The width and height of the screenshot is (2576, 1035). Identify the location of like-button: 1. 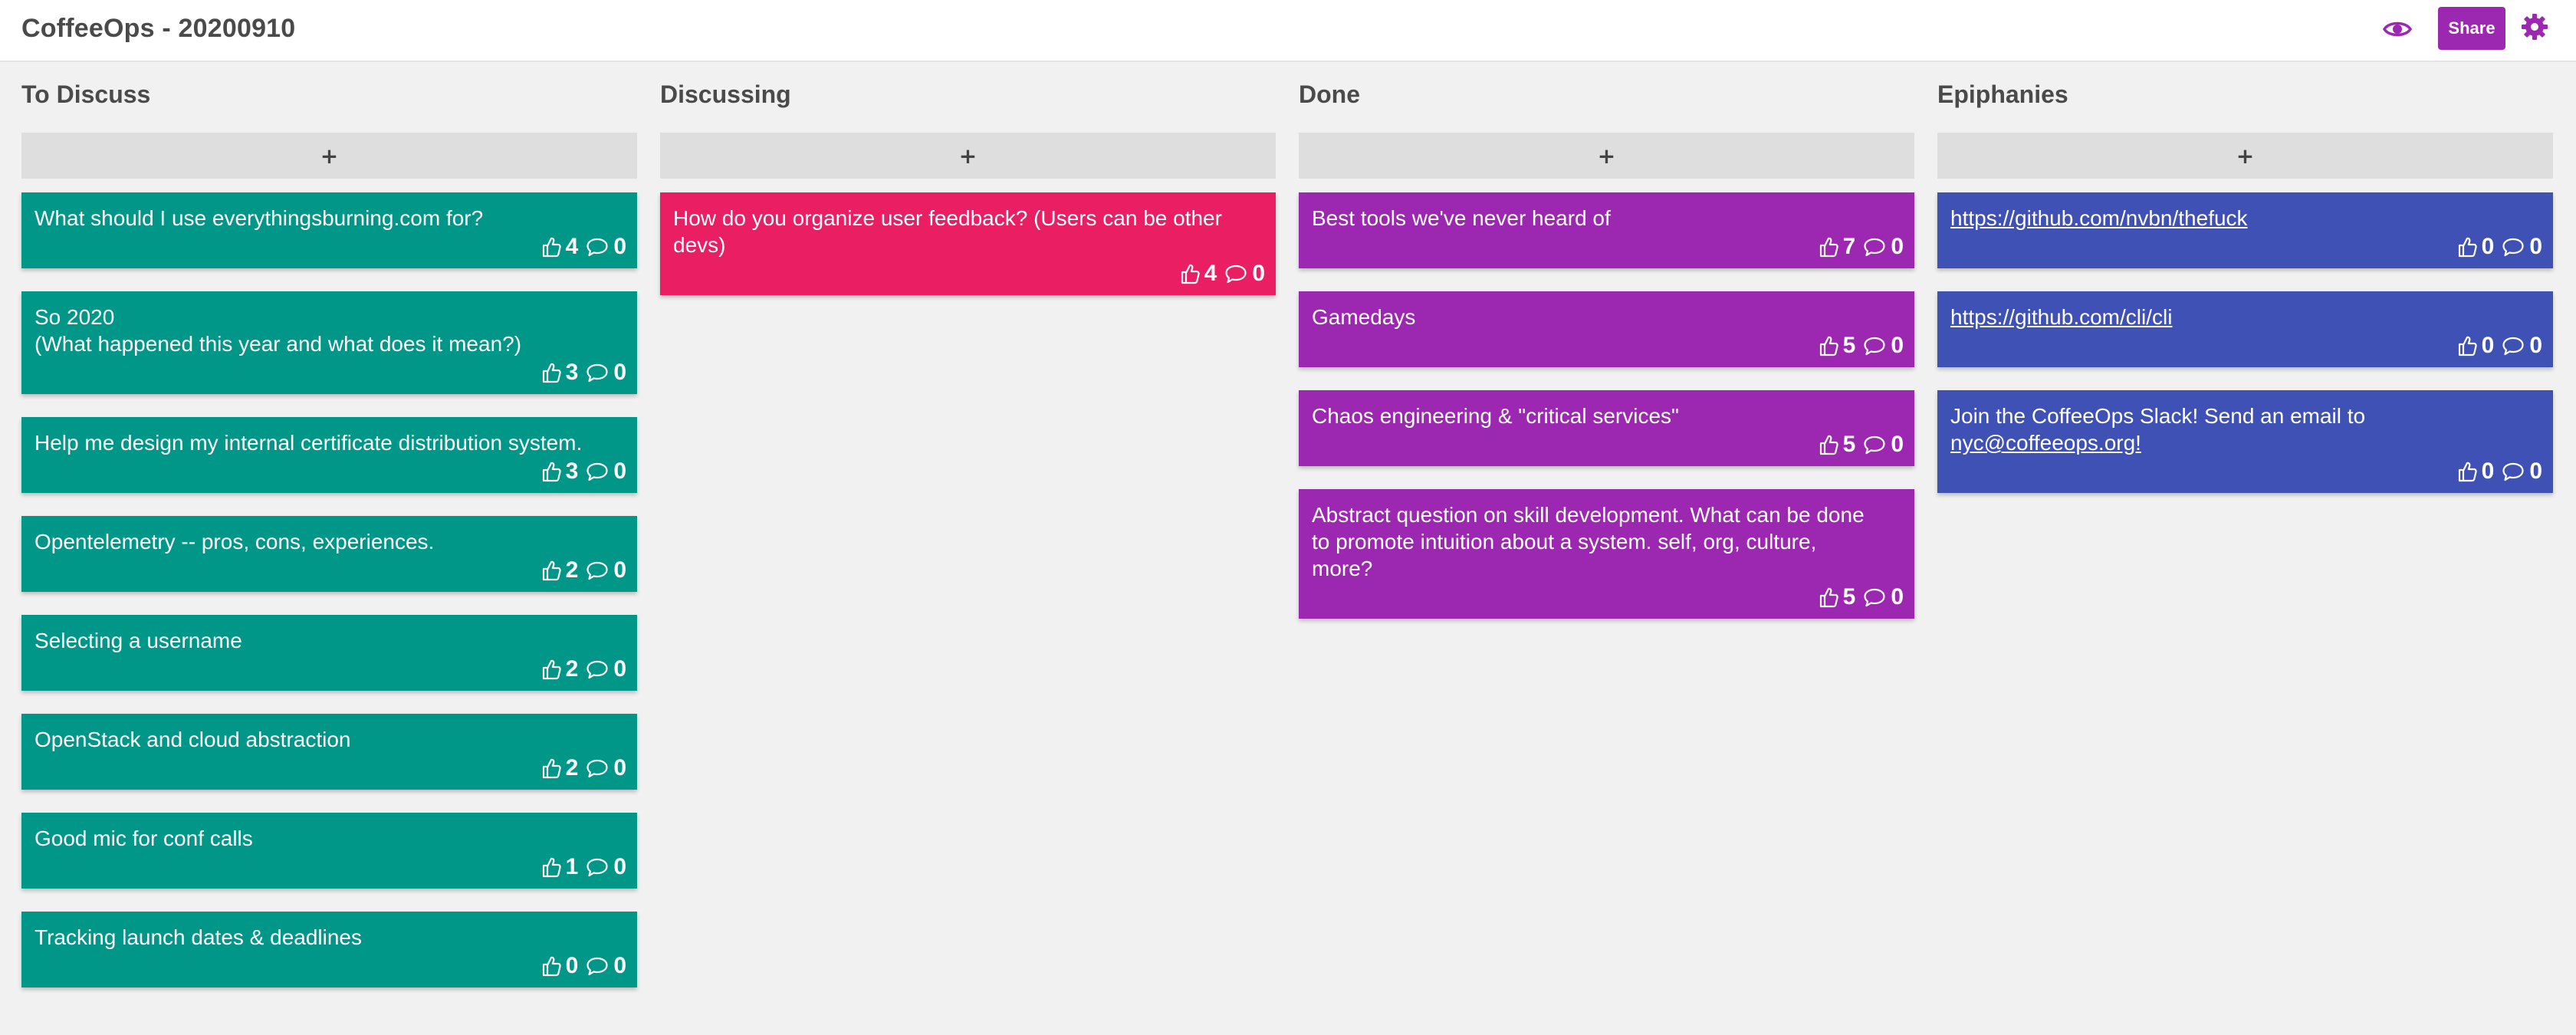
(559, 867).